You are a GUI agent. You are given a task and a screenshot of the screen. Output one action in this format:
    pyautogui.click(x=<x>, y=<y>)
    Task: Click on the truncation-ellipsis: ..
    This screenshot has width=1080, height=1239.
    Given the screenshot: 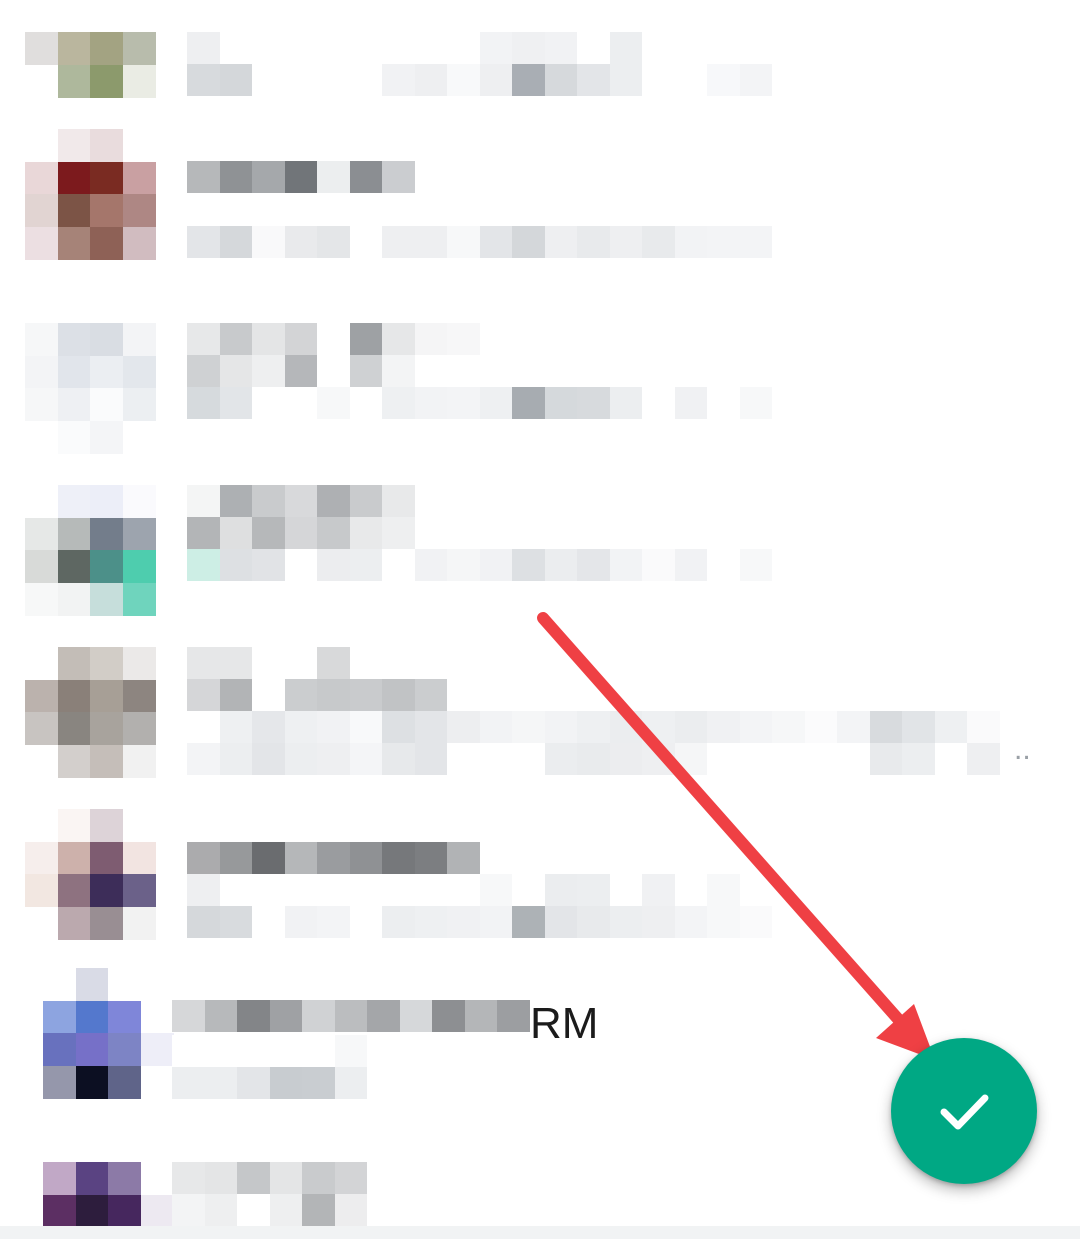 What is the action you would take?
    pyautogui.click(x=1022, y=749)
    